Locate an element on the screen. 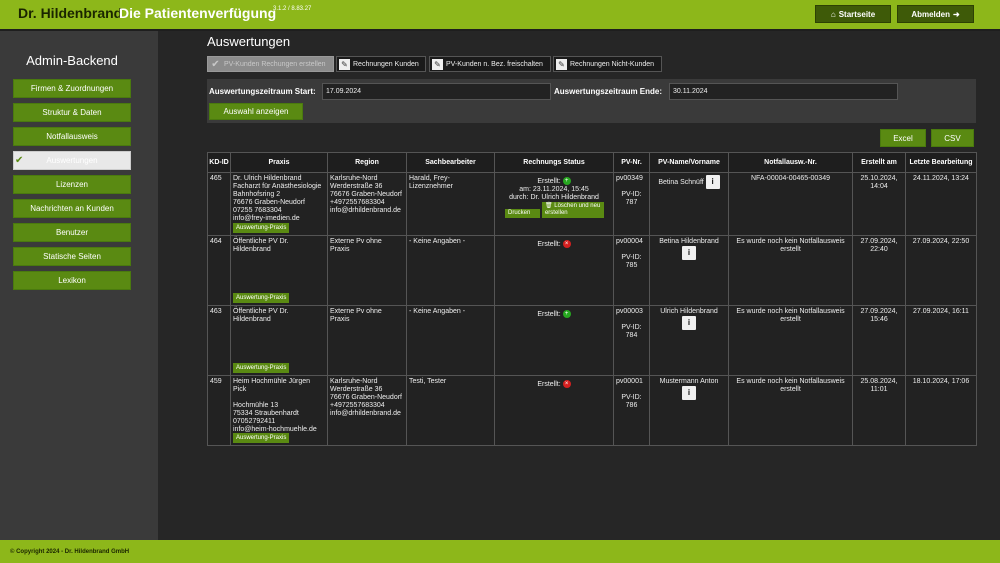 This screenshot has height=563, width=1000. checkmark-icon: ✔ is located at coordinates (215, 64).